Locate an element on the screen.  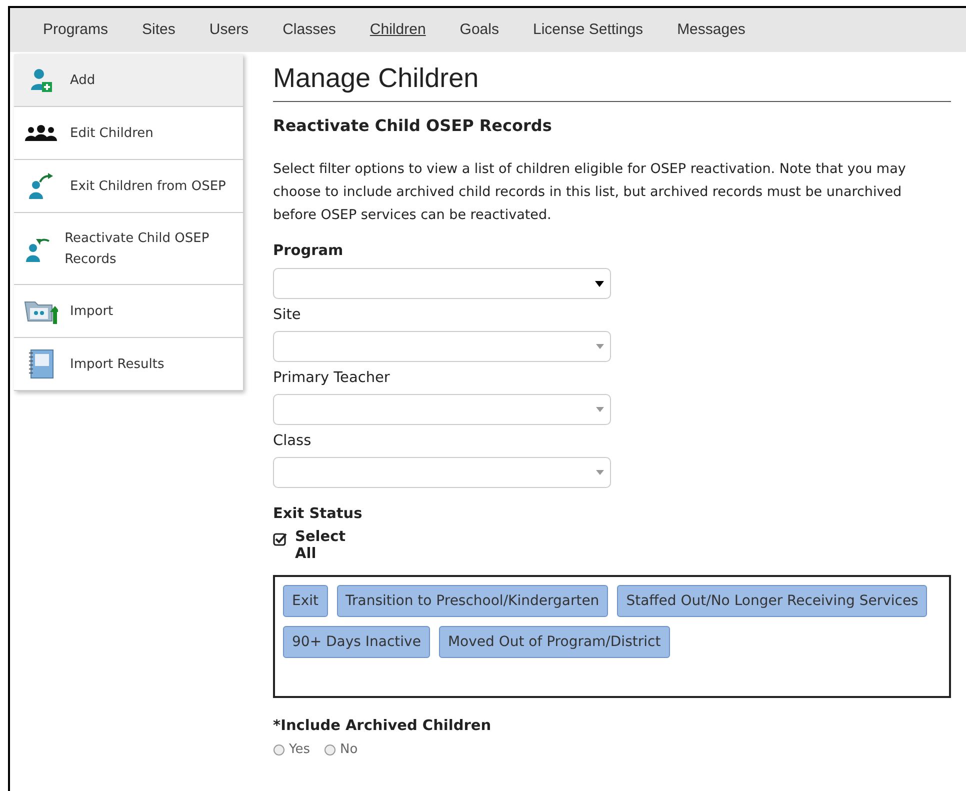
status-tag: Staffed Out/No Longer Receiving Services is located at coordinates (772, 601).